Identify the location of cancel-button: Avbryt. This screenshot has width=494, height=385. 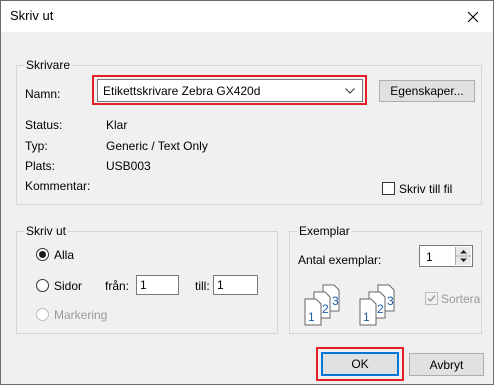
(446, 364).